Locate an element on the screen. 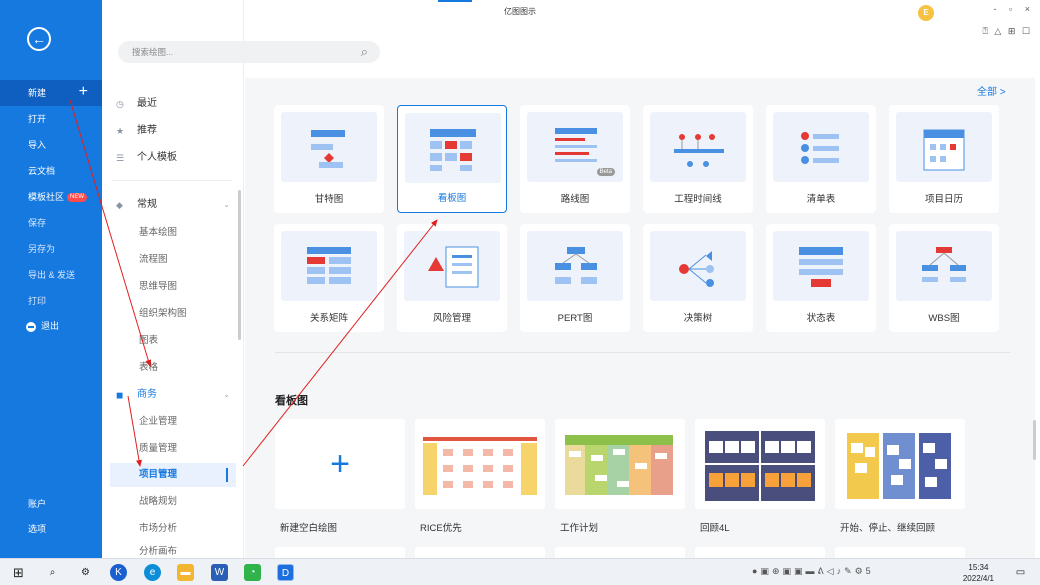 The width and height of the screenshot is (1040, 585). menu-import-label: 导入 is located at coordinates (37, 145).